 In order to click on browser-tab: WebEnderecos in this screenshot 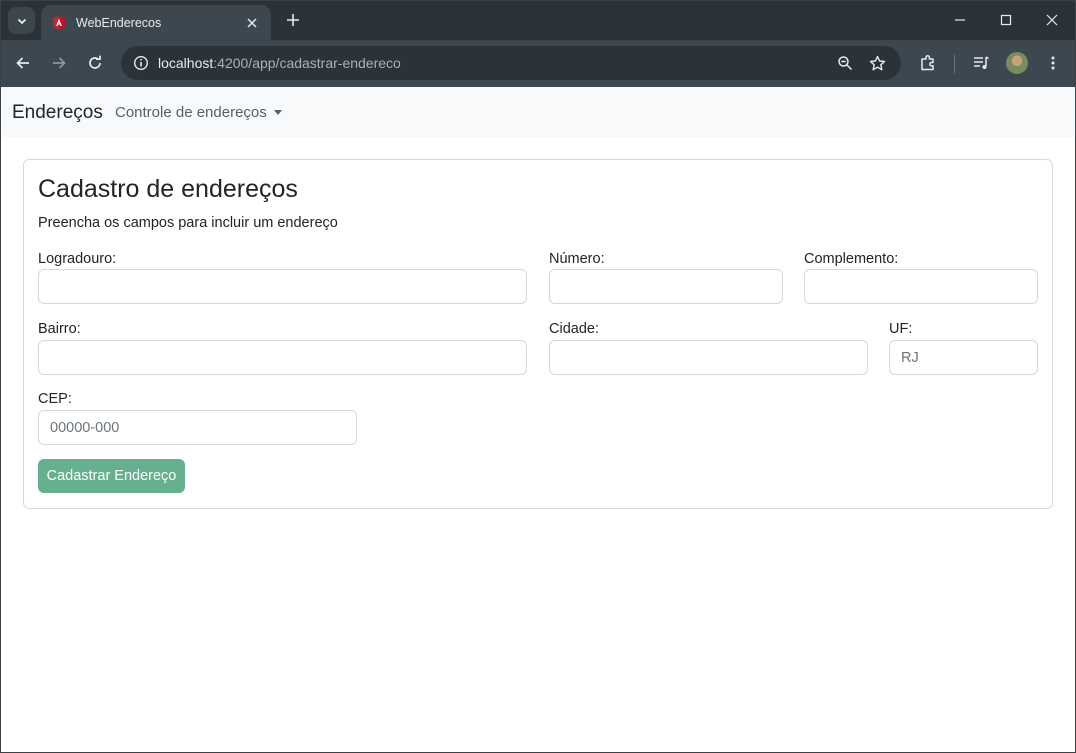, I will do `click(156, 22)`.